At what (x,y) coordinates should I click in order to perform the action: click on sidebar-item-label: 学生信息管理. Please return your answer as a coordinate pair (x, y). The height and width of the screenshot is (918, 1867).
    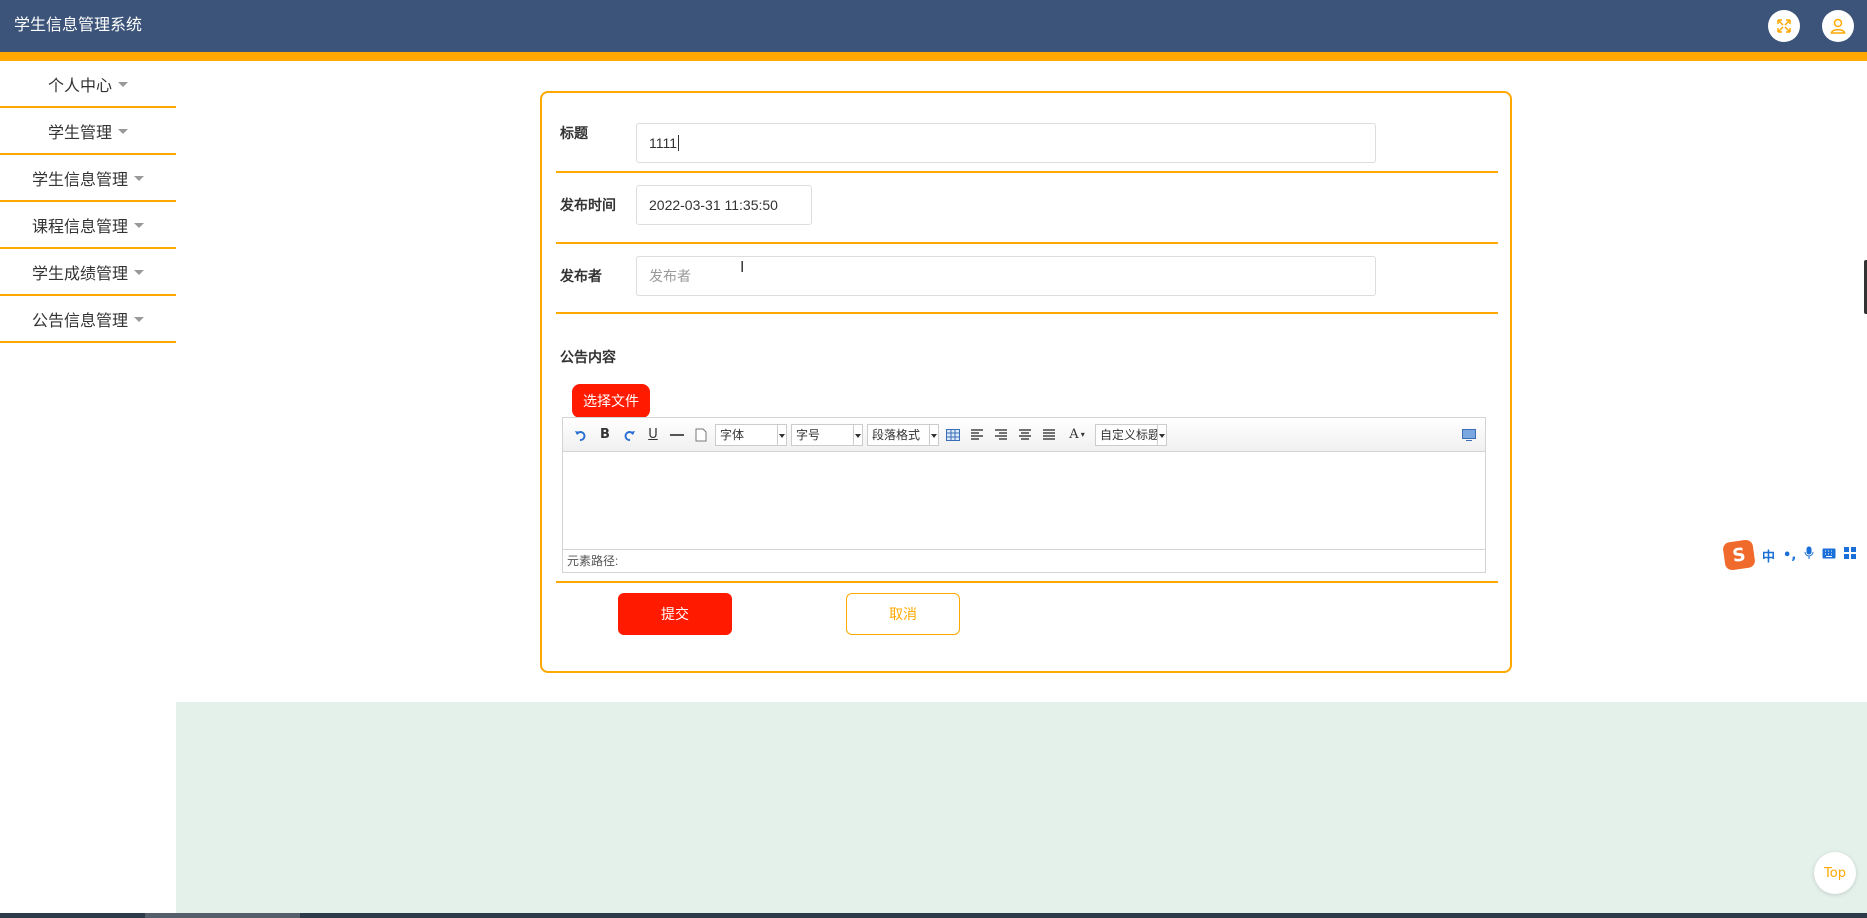
    Looking at the image, I should click on (79, 179).